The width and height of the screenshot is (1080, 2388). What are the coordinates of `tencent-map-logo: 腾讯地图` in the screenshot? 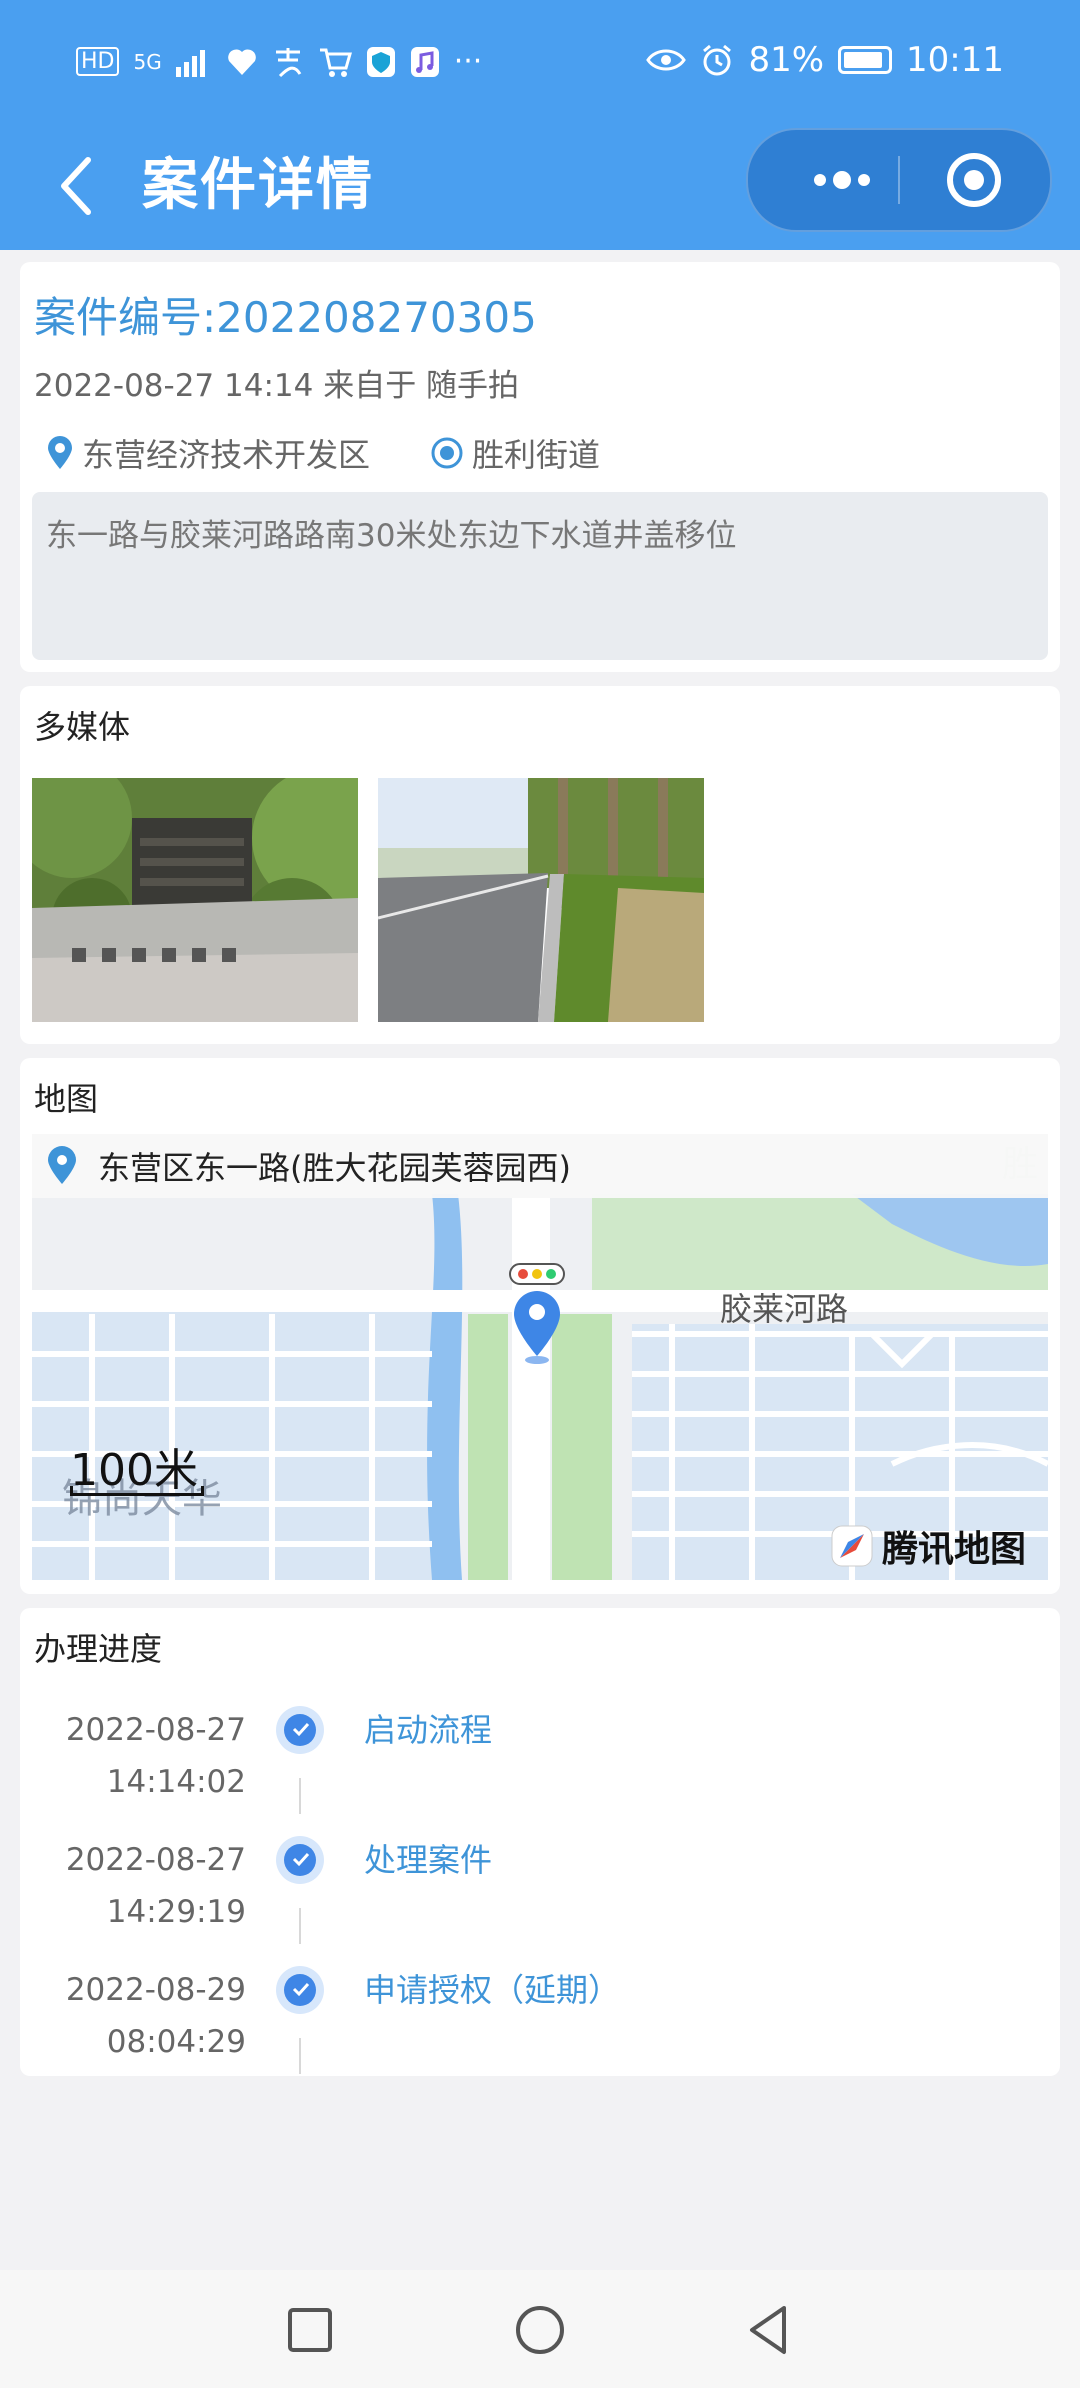 It's located at (928, 1546).